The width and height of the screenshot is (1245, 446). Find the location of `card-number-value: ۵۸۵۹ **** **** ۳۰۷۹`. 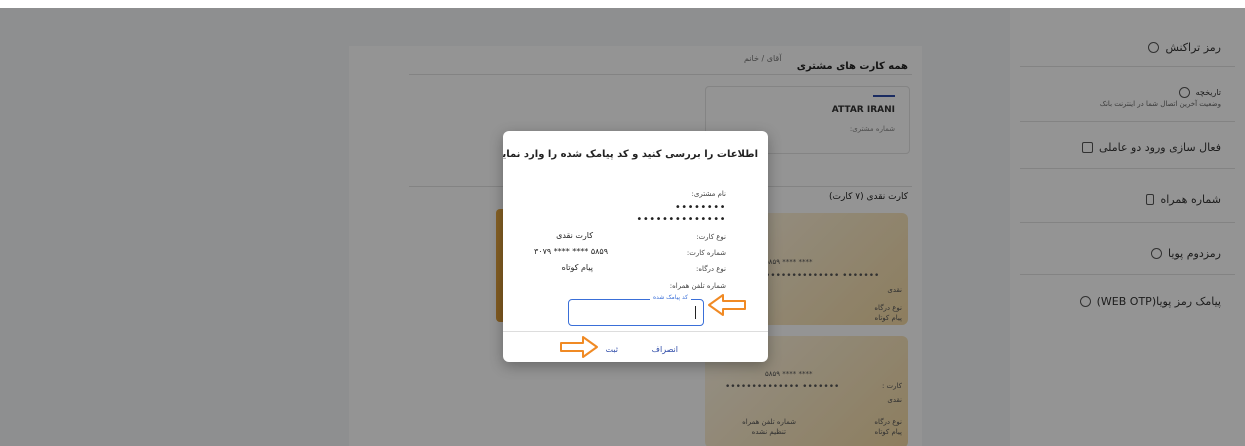

card-number-value: ۵۸۵۹ **** **** ۳۰۷۹ is located at coordinates (570, 251).